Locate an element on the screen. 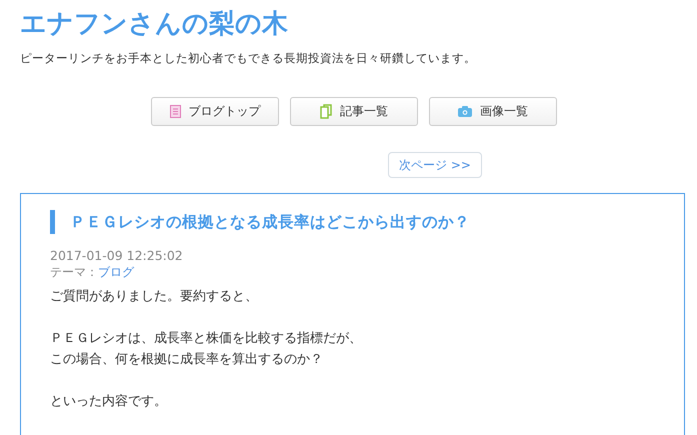 The width and height of the screenshot is (697, 435). camera-icon is located at coordinates (465, 111).